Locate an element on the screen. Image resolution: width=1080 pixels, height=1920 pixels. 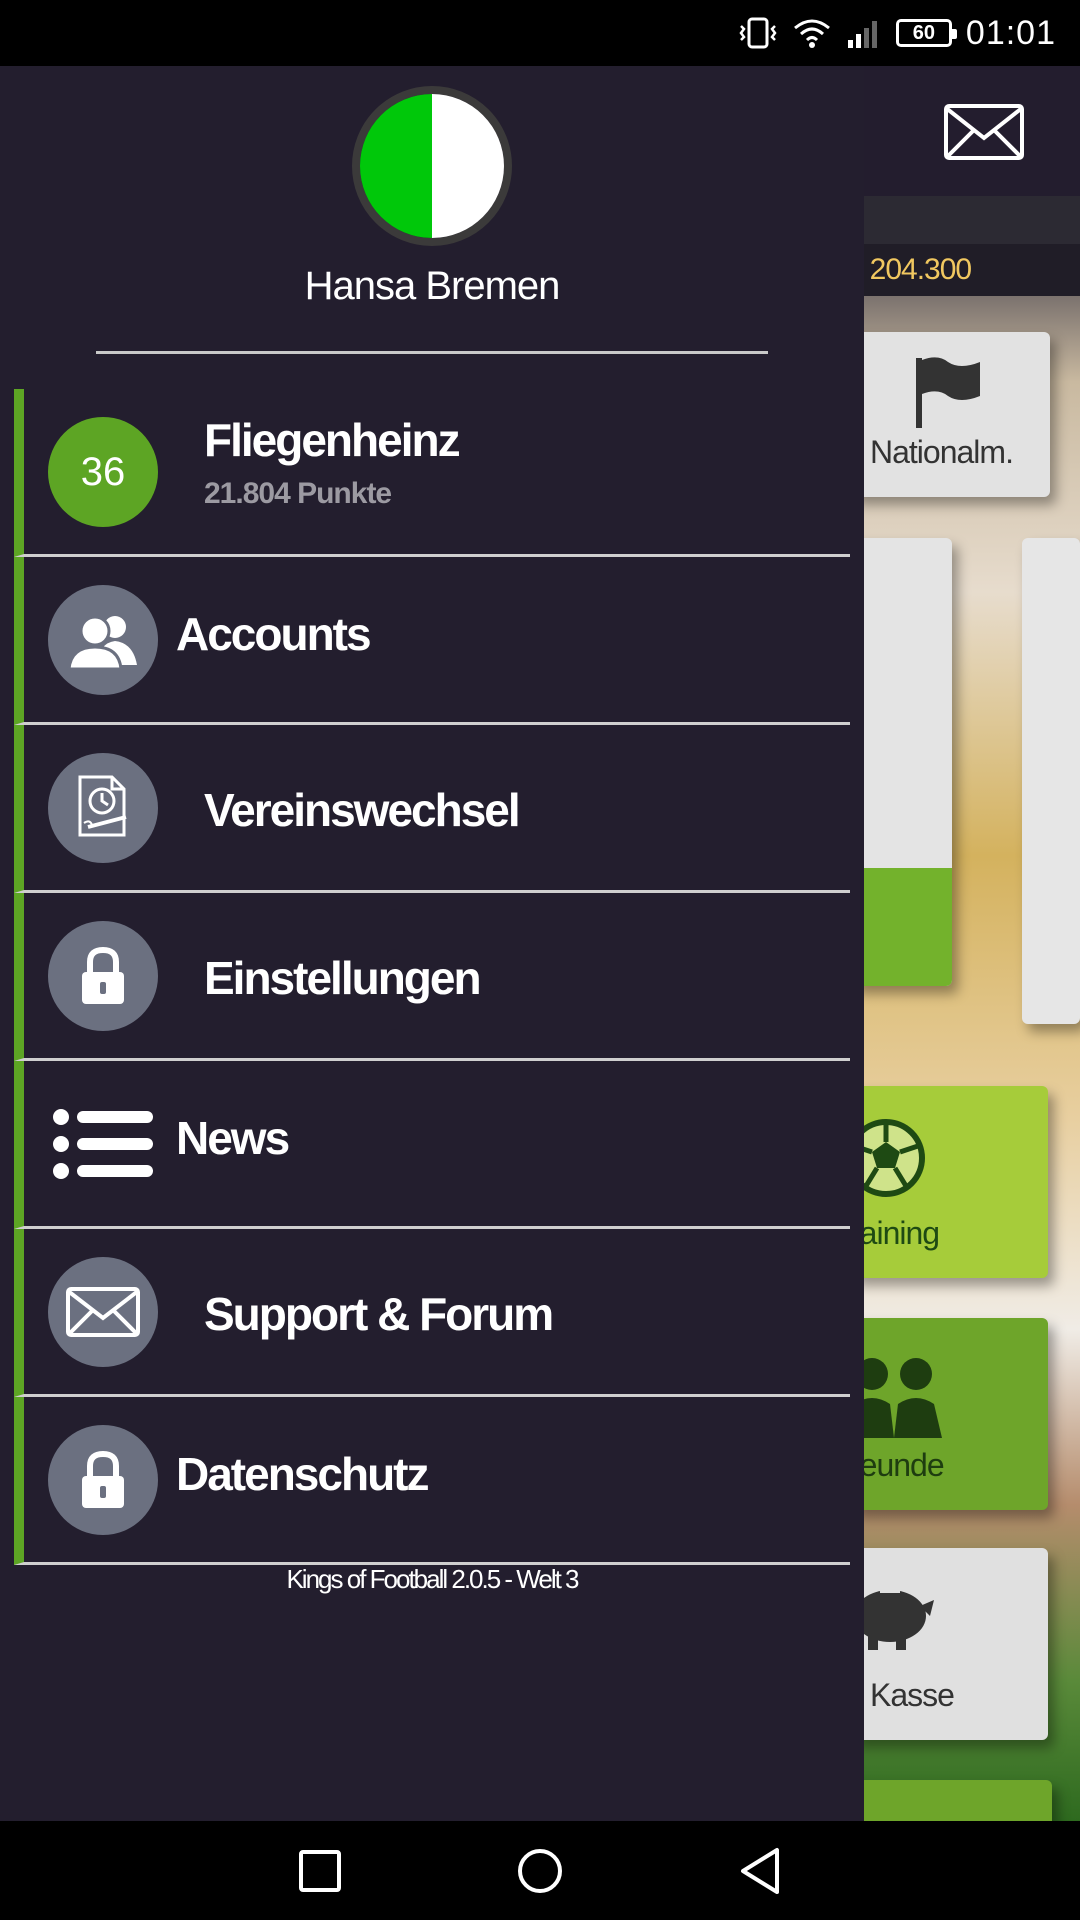
circle-icon is located at coordinates (540, 1870).